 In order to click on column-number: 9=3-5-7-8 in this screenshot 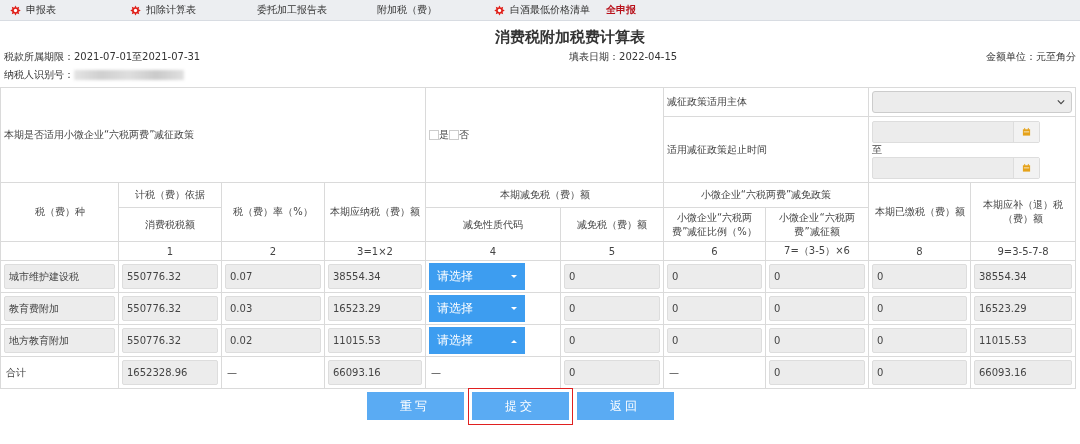, I will do `click(1023, 251)`.